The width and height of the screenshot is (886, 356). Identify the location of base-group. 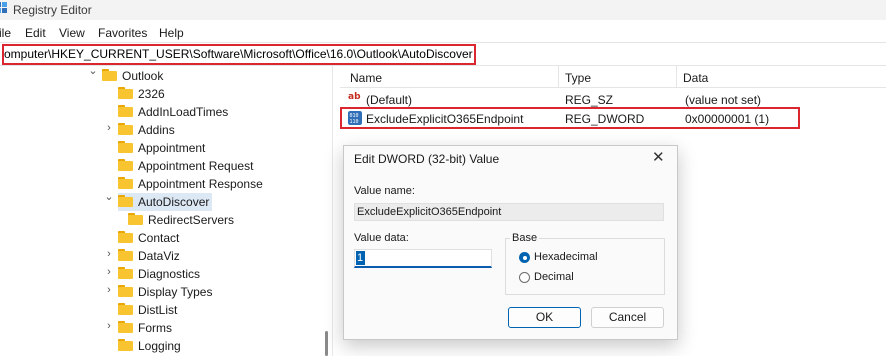
(585, 266).